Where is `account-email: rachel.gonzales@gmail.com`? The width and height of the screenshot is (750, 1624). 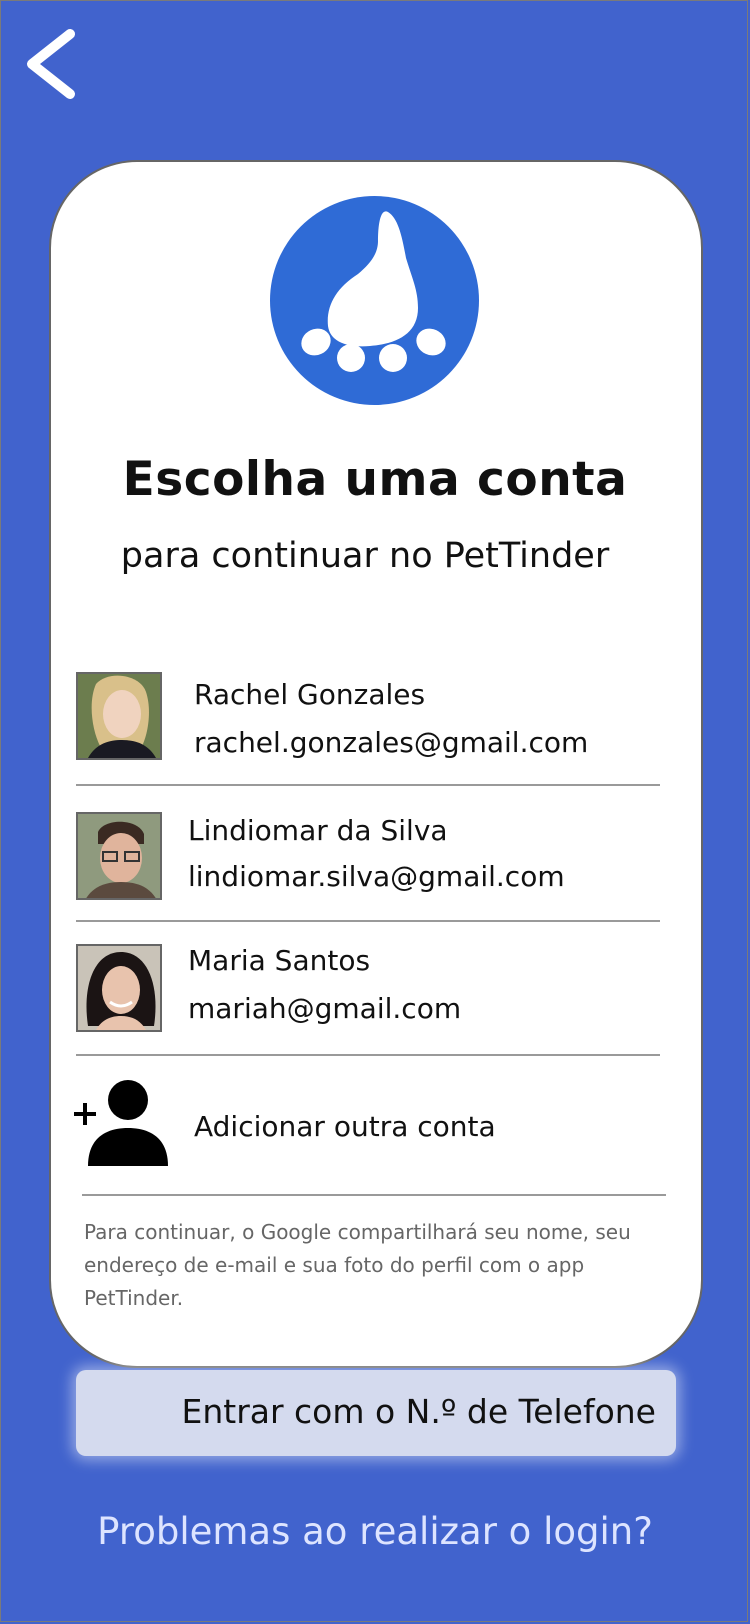
account-email: rachel.gonzales@gmail.com is located at coordinates (391, 742).